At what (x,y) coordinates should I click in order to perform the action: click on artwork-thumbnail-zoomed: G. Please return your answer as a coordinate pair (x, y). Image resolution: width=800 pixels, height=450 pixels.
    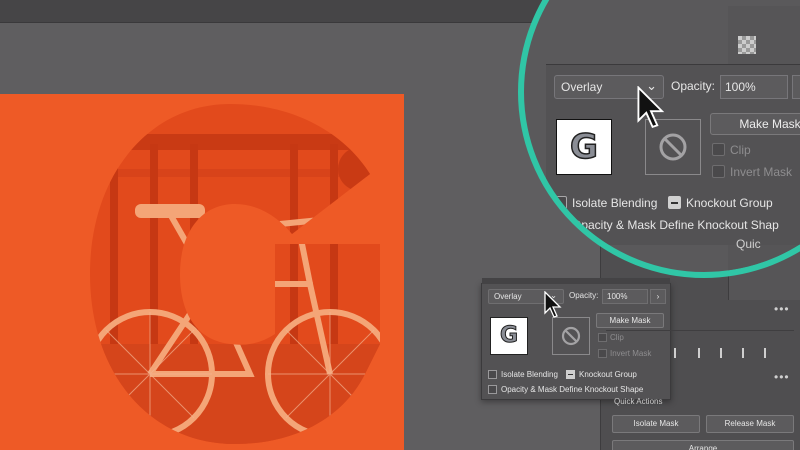
    Looking at the image, I should click on (584, 147).